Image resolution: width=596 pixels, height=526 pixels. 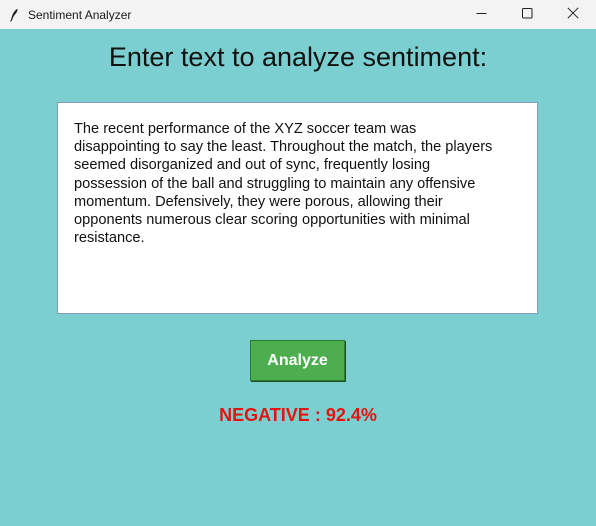 What do you see at coordinates (298, 57) in the screenshot?
I see `page-heading: Enter text to analyze sentiment:` at bounding box center [298, 57].